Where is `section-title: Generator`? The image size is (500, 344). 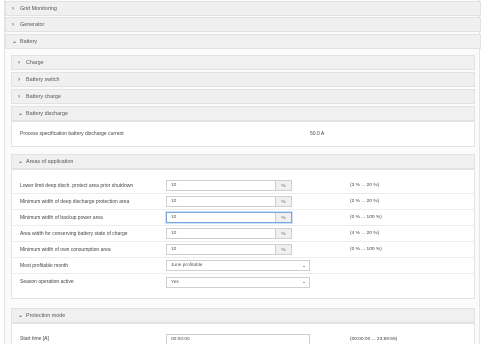
section-title: Generator is located at coordinates (32, 24).